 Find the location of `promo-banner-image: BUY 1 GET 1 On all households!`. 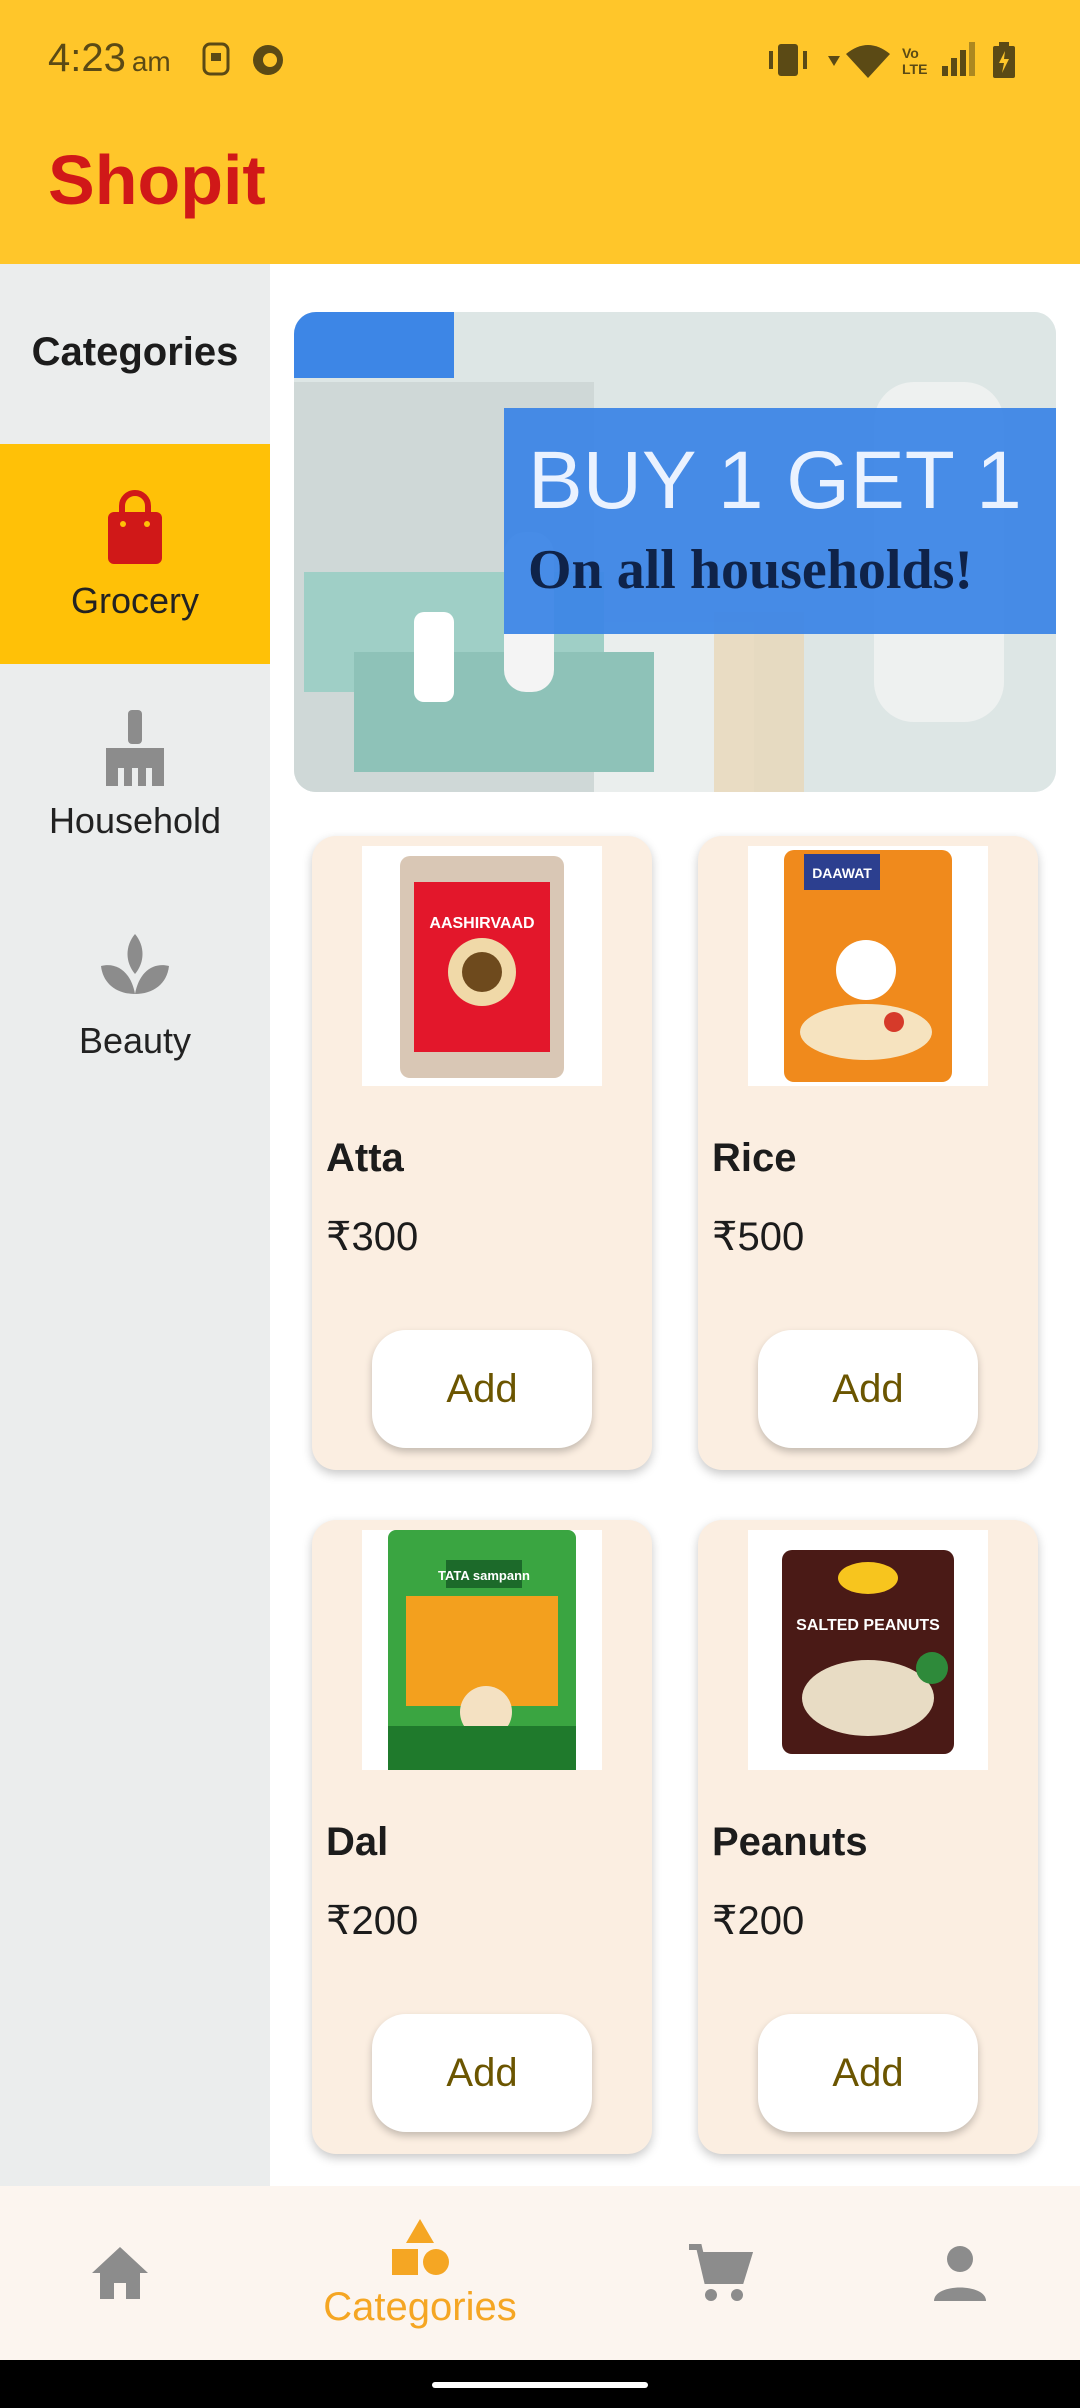

promo-banner-image: BUY 1 GET 1 On all households! is located at coordinates (675, 552).